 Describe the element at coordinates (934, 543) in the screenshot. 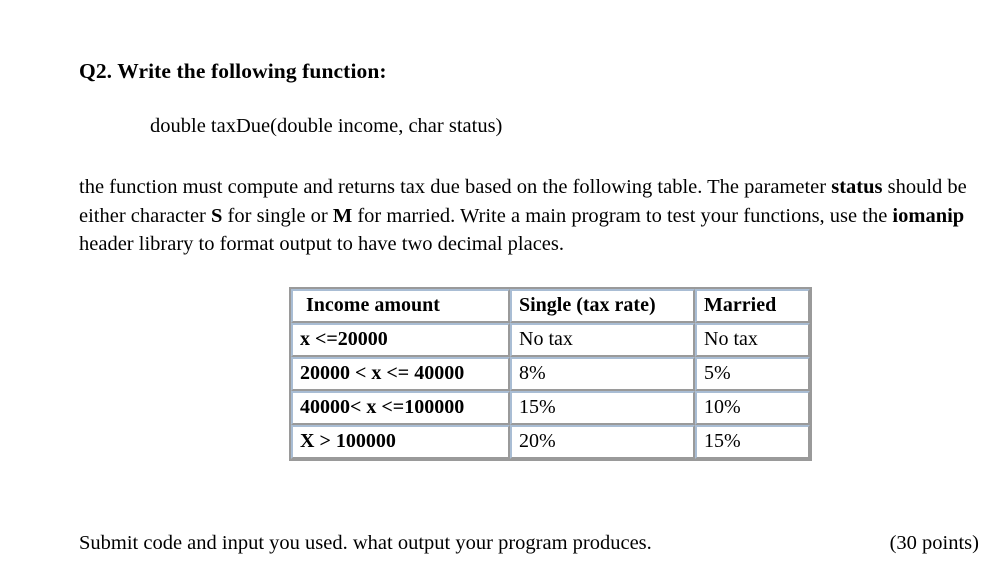

I see `points-label: (30 points)` at that location.